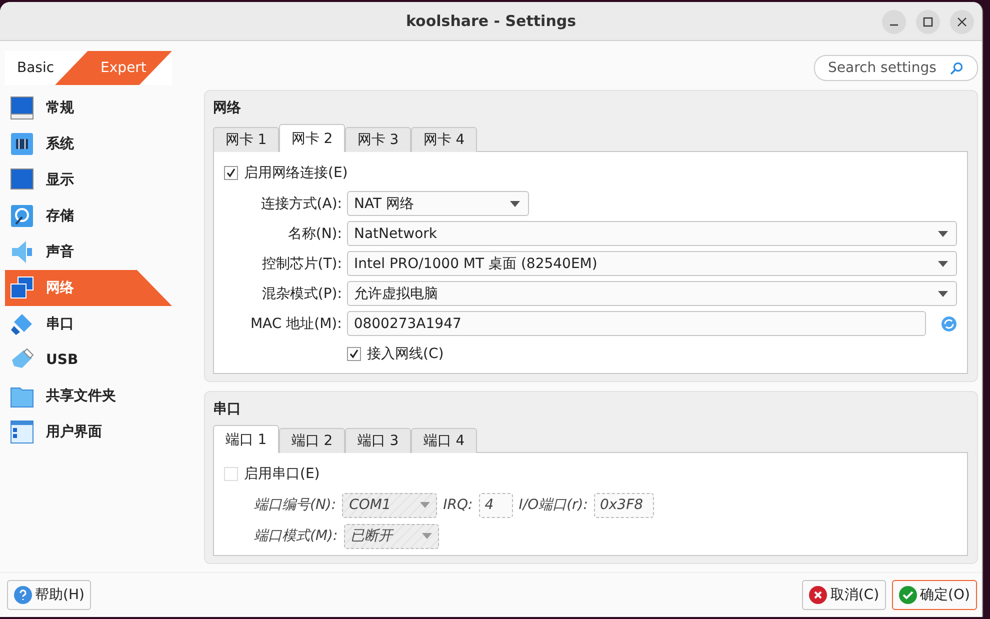 The image size is (990, 619). I want to click on port-tab: 端口 3, so click(378, 440).